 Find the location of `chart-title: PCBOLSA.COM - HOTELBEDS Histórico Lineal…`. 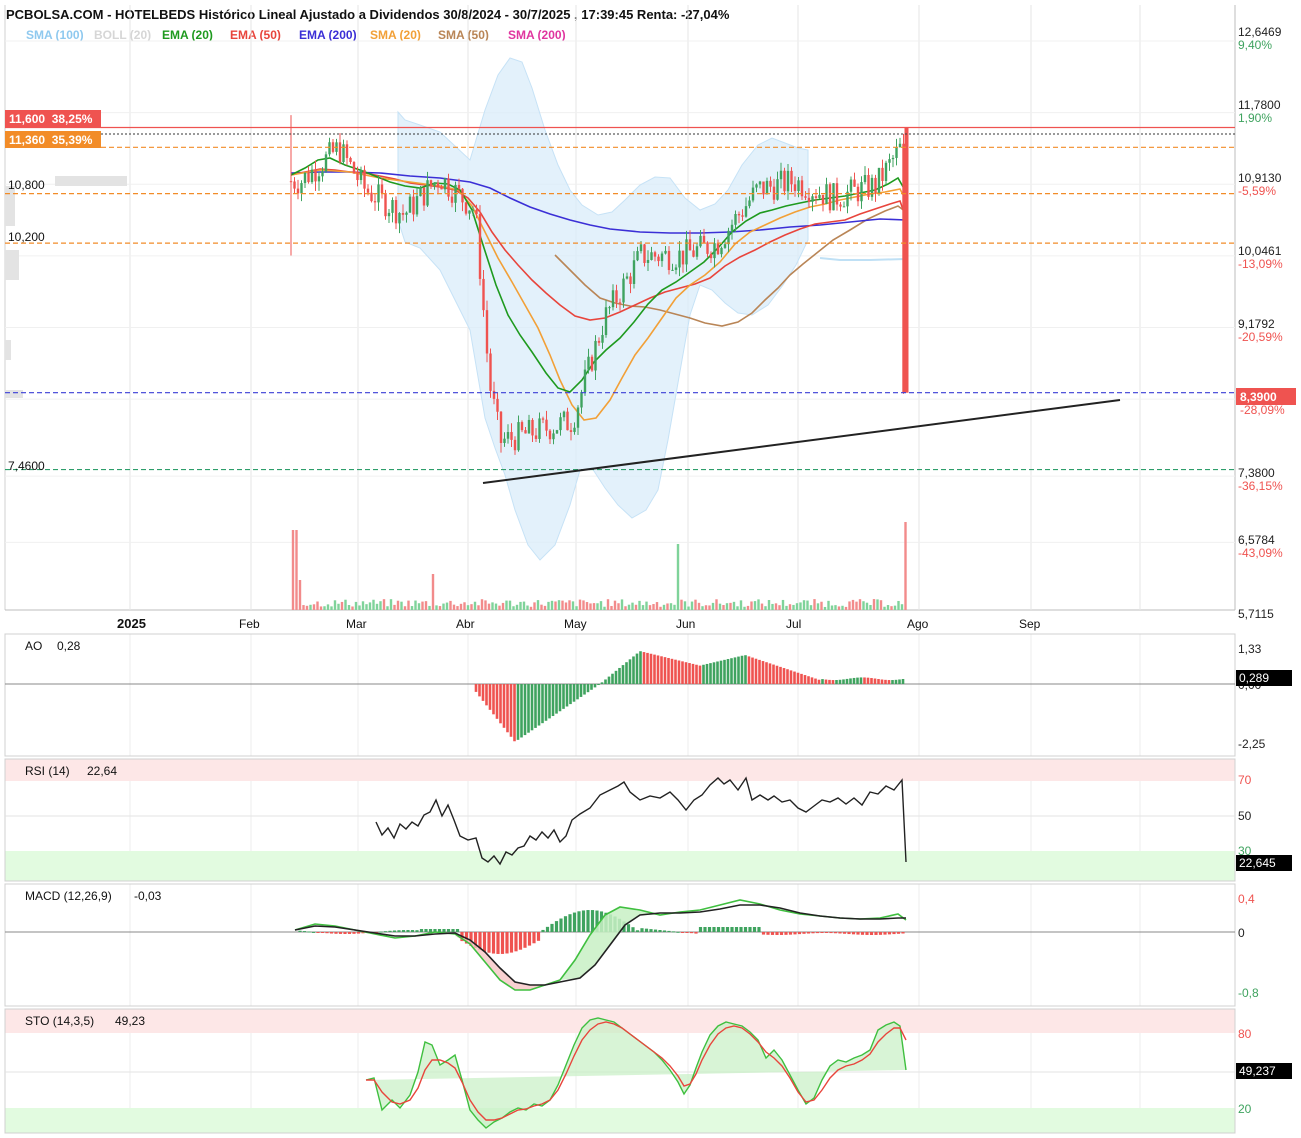

chart-title: PCBOLSA.COM - HOTELBEDS Histórico Lineal… is located at coordinates (368, 14).